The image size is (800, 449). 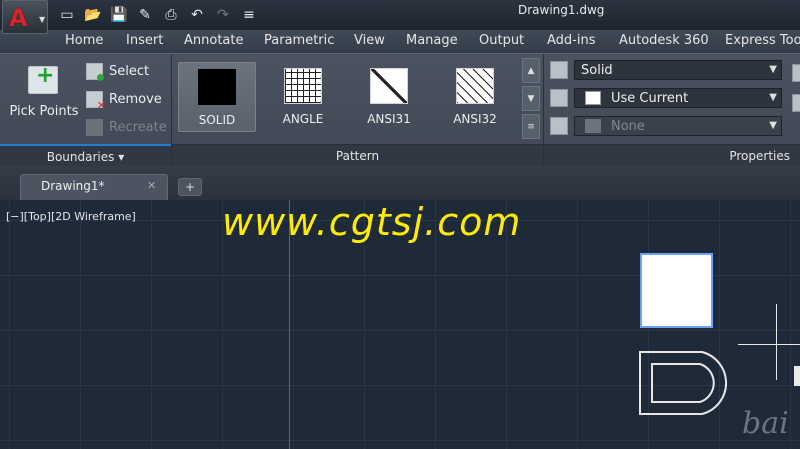 I want to click on background-color-select: None ▼, so click(x=678, y=126).